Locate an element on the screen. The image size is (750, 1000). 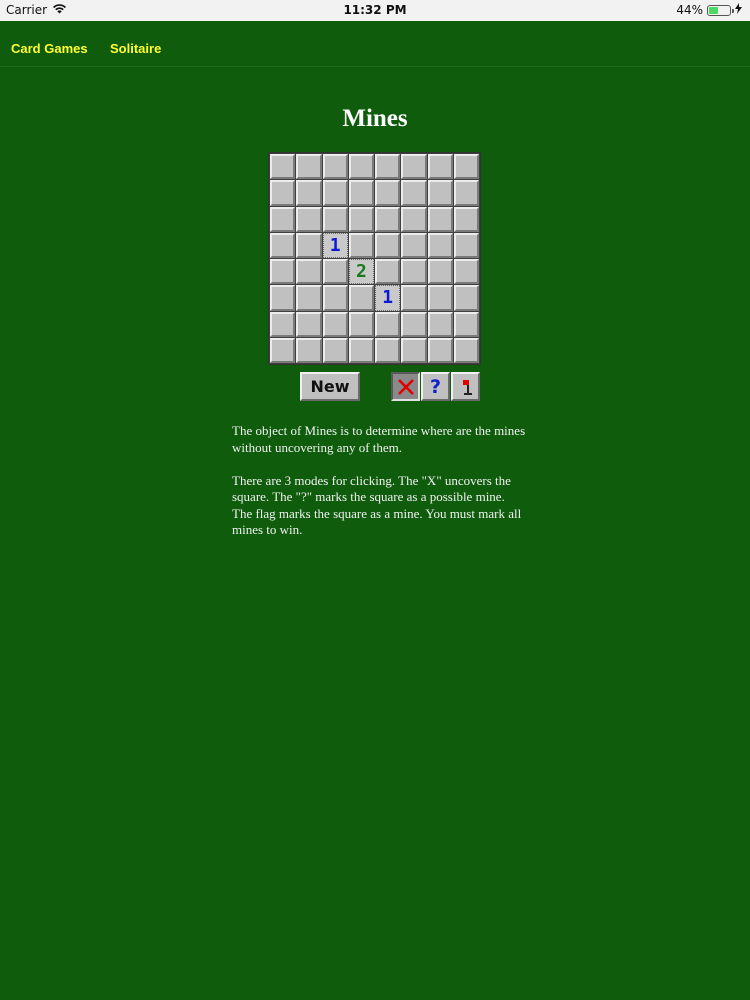
question-icon: ? is located at coordinates (435, 386).